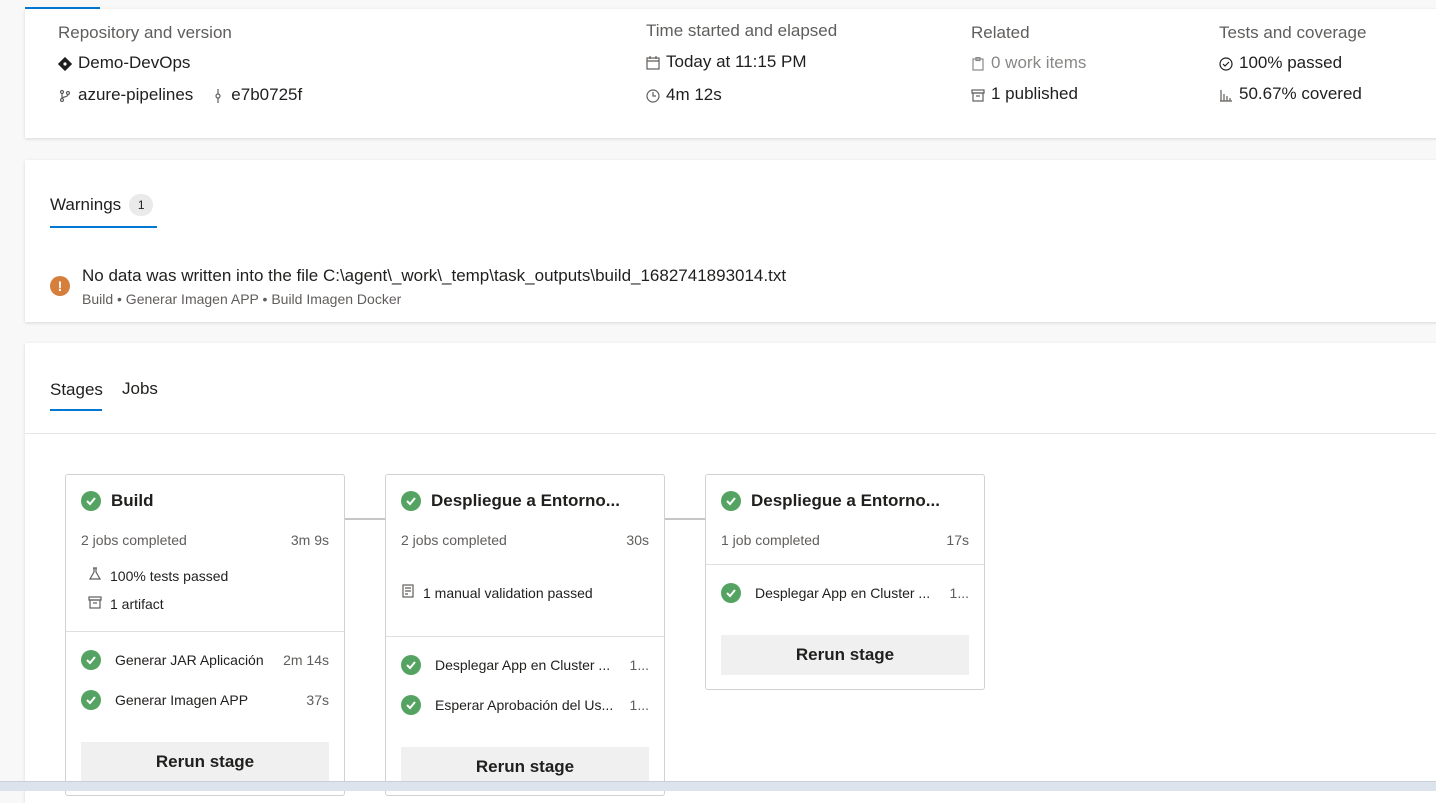  I want to click on repository-link: Demo-DevOps, so click(124, 63).